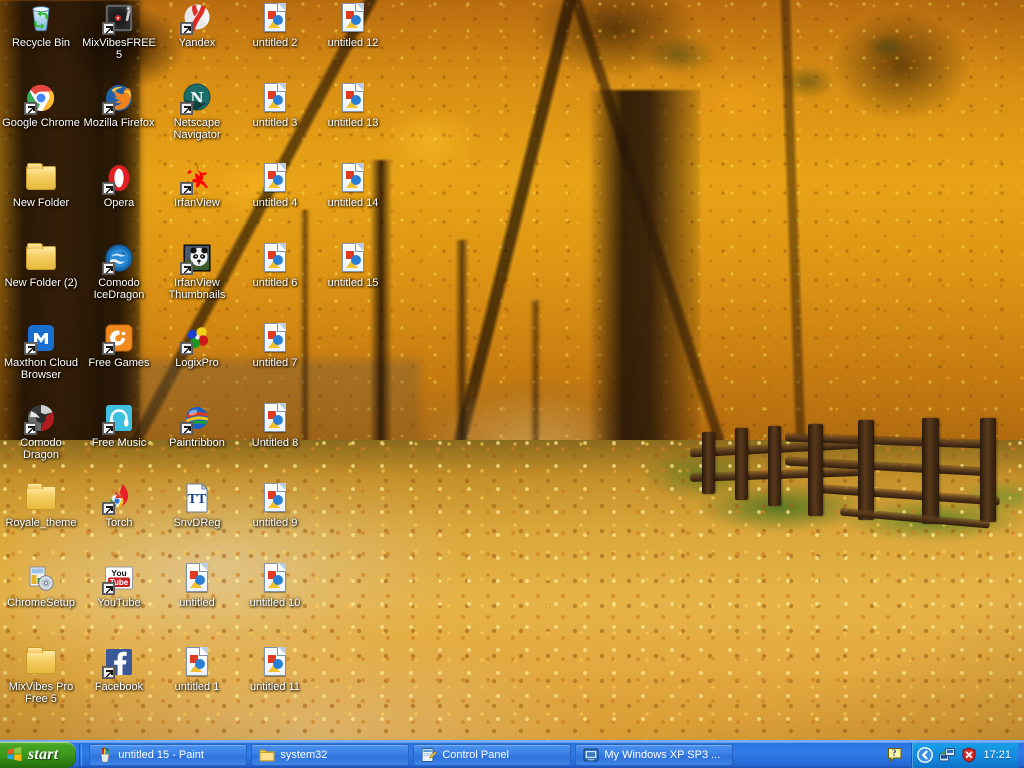 This screenshot has height=768, width=1024. I want to click on youtube-icon: You Tube, so click(118, 578).